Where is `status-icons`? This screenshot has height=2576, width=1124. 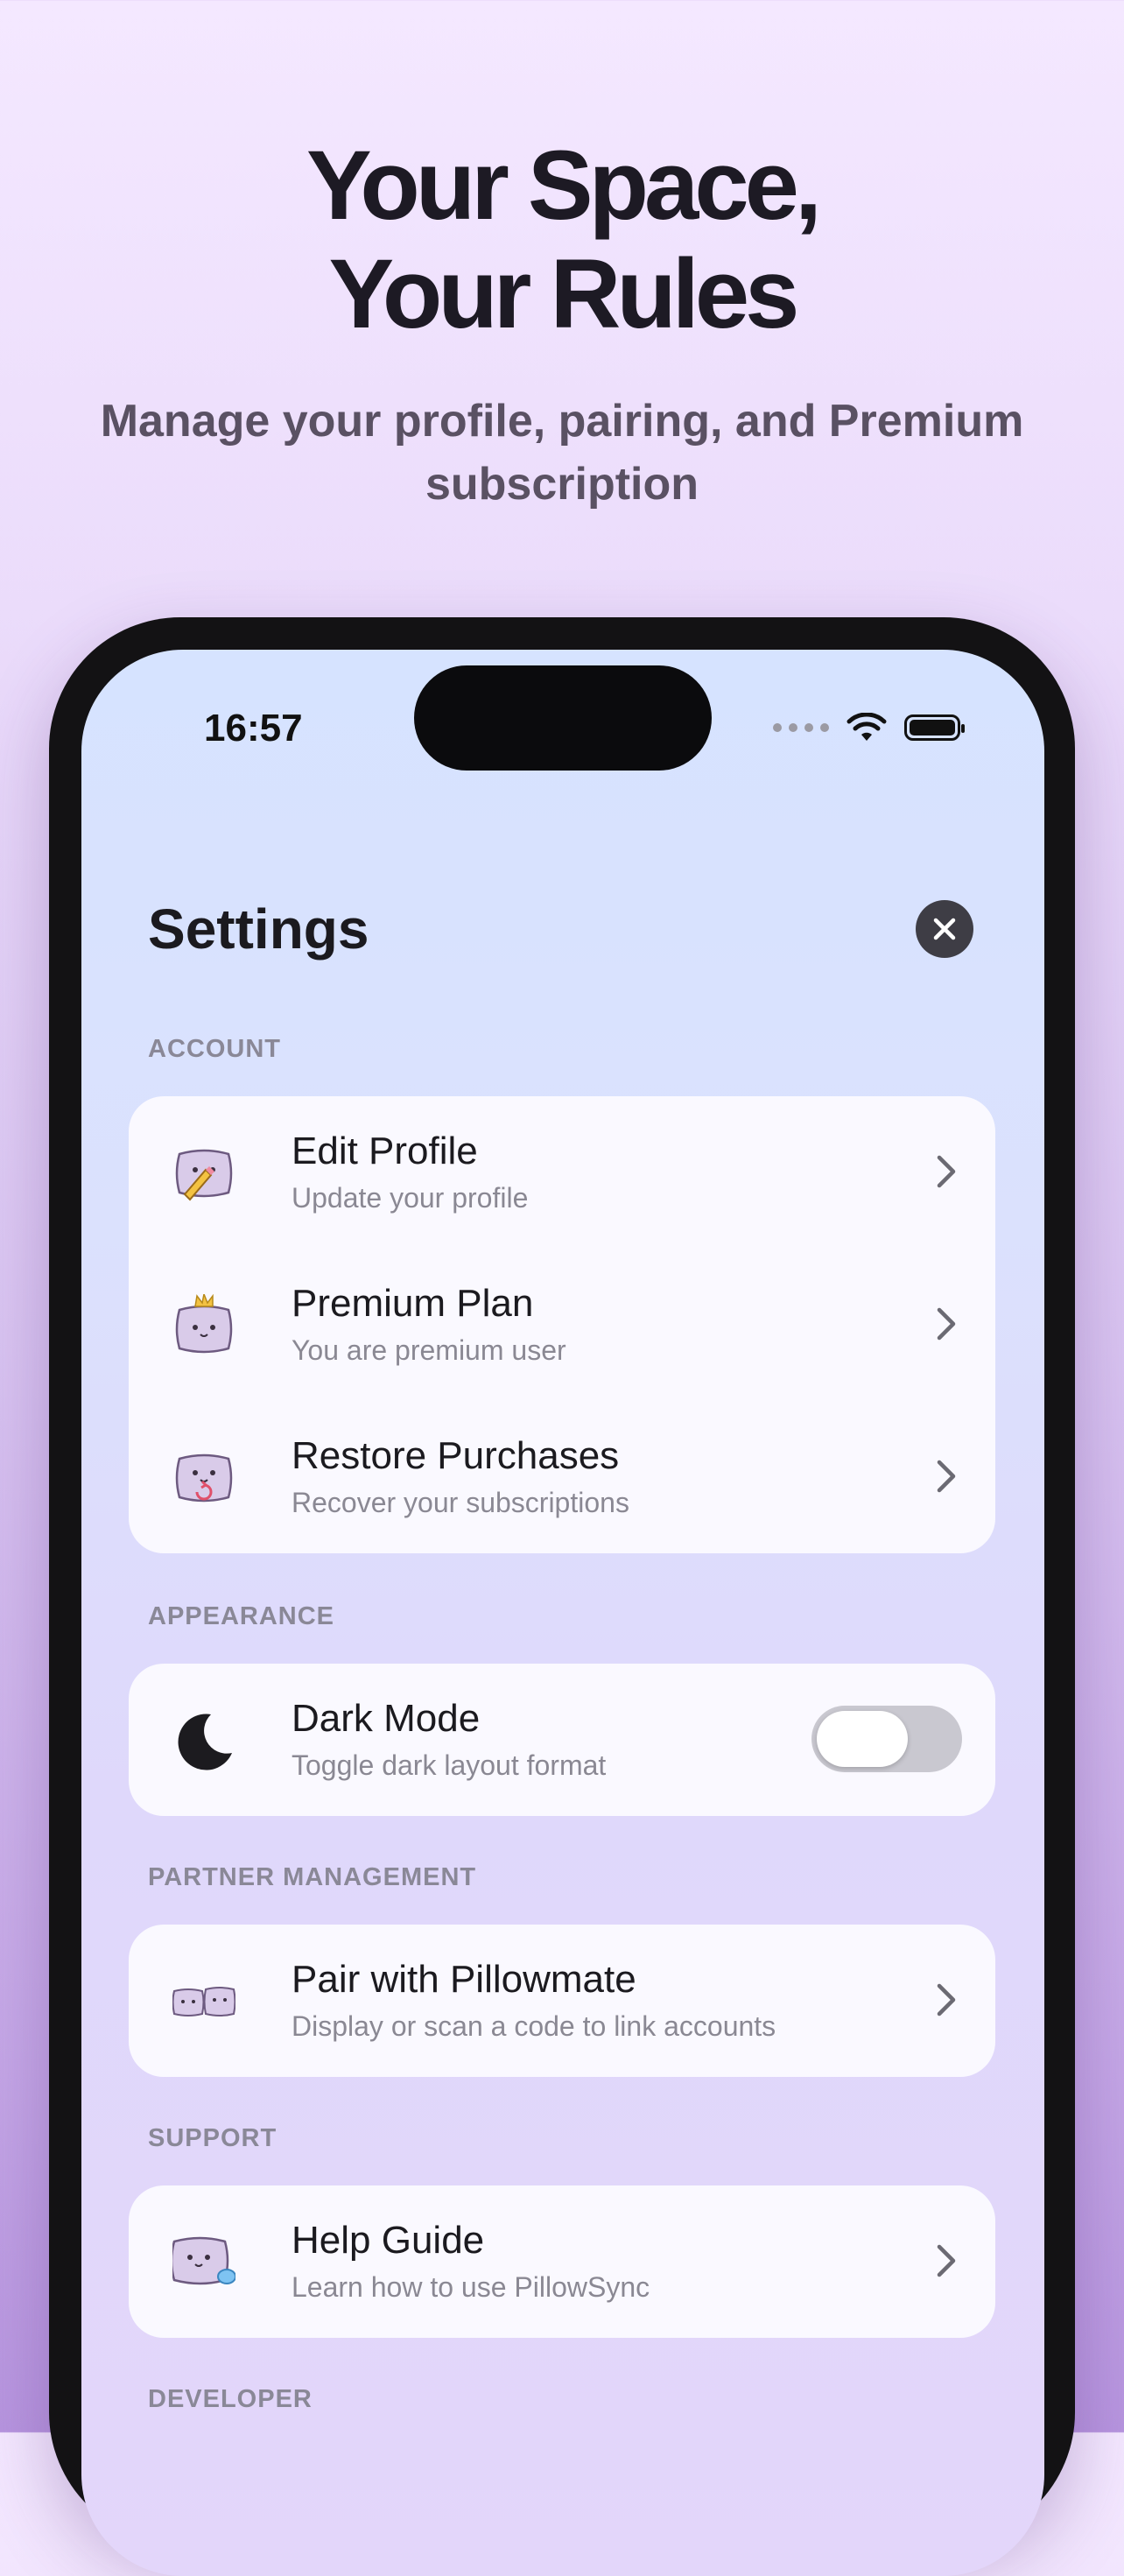 status-icons is located at coordinates (869, 728).